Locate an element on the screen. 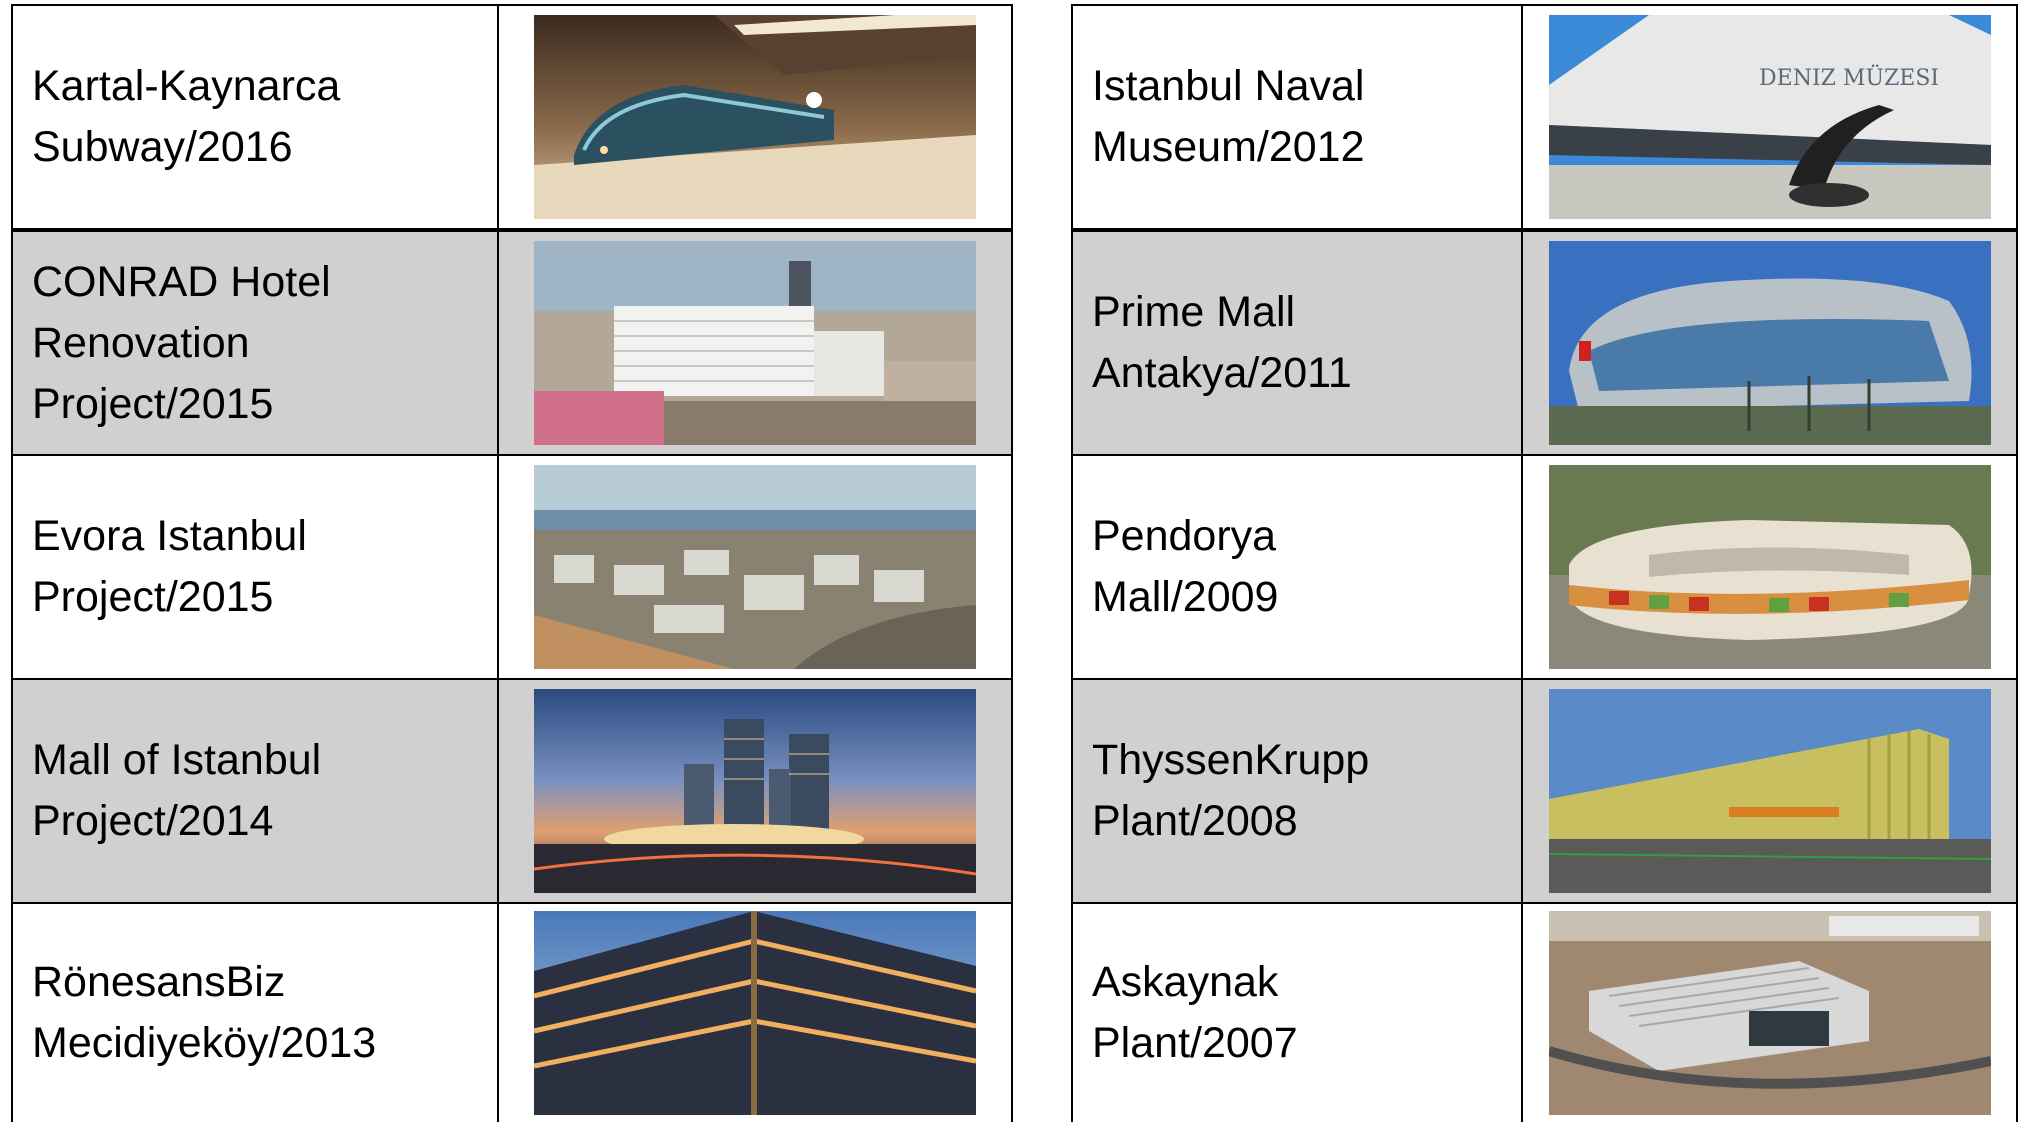  subway-station-photo is located at coordinates (755, 117).